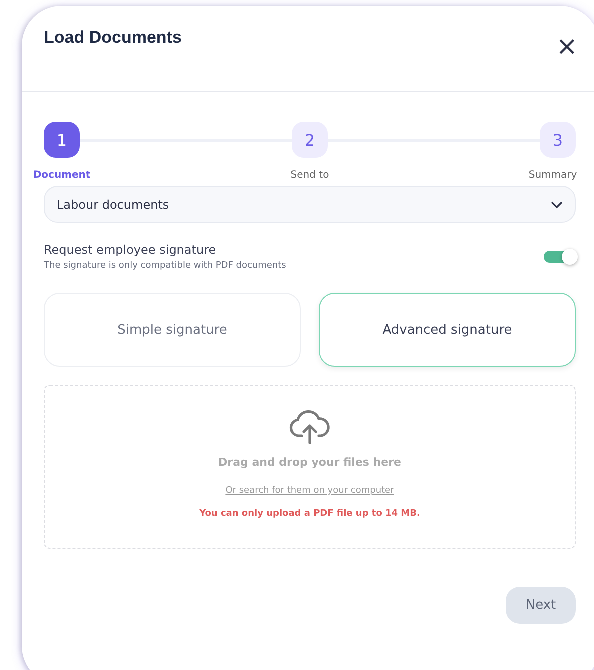 The image size is (594, 670). What do you see at coordinates (310, 140) in the screenshot?
I see `step-number: 2` at bounding box center [310, 140].